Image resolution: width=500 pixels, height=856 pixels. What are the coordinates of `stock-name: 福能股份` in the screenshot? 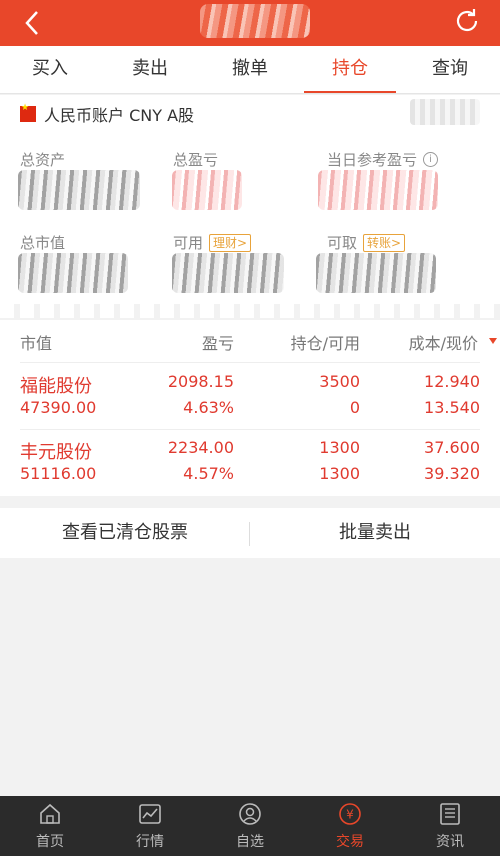 It's located at (56, 386).